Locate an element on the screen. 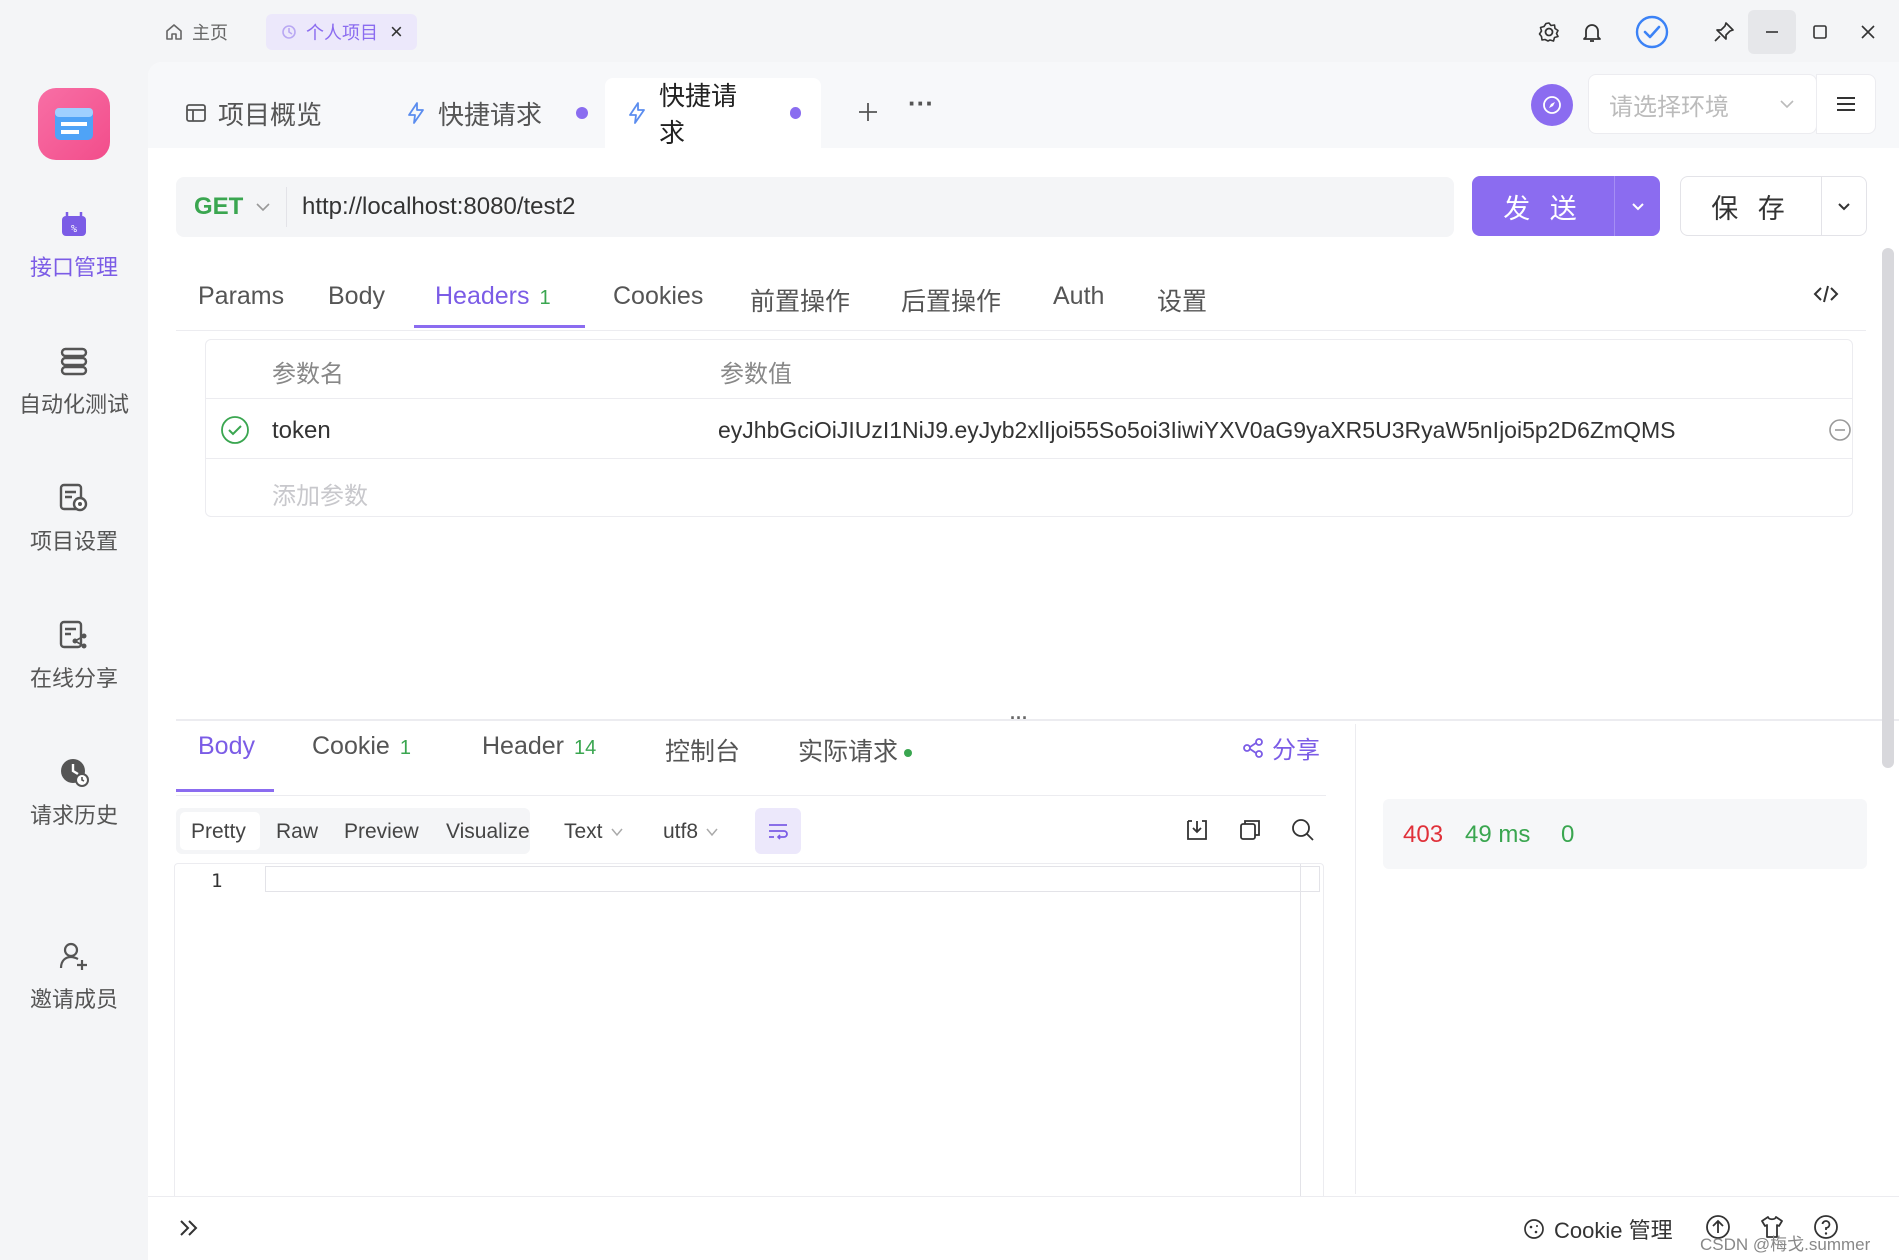 Image resolution: width=1899 pixels, height=1260 pixels. project-tab: 个人项目 × is located at coordinates (341, 32).